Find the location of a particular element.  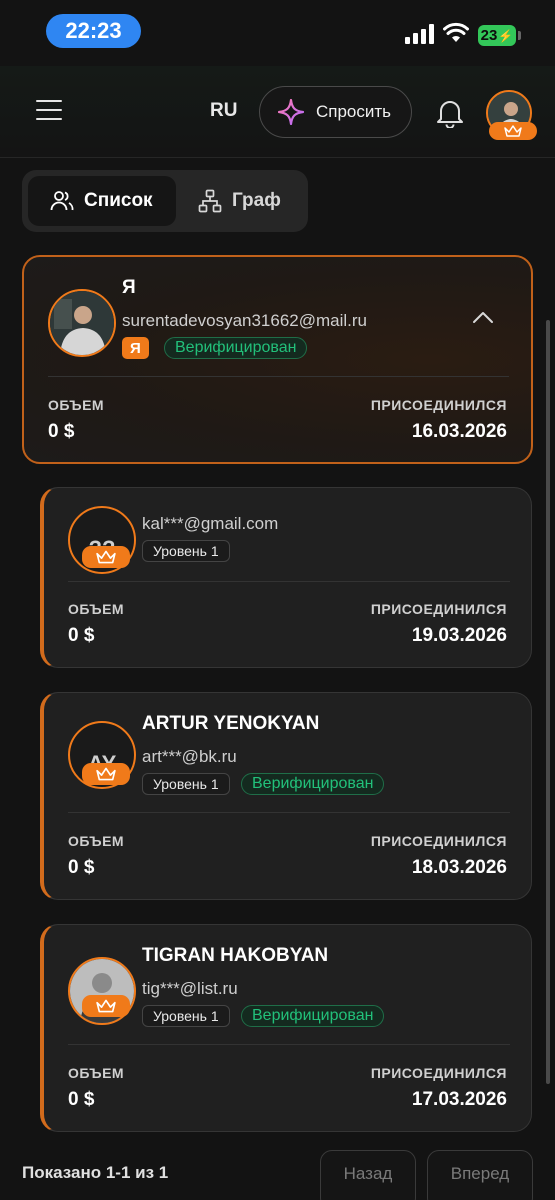

bell-icon is located at coordinates (450, 113).